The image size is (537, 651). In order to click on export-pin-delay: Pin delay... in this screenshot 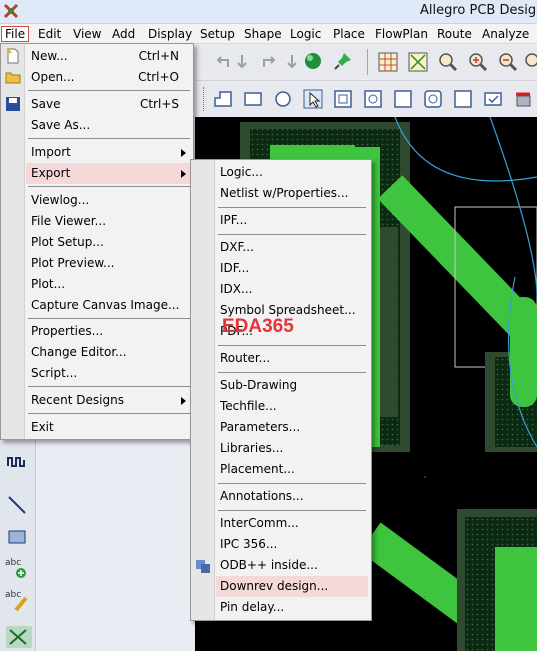, I will do `click(292, 607)`.